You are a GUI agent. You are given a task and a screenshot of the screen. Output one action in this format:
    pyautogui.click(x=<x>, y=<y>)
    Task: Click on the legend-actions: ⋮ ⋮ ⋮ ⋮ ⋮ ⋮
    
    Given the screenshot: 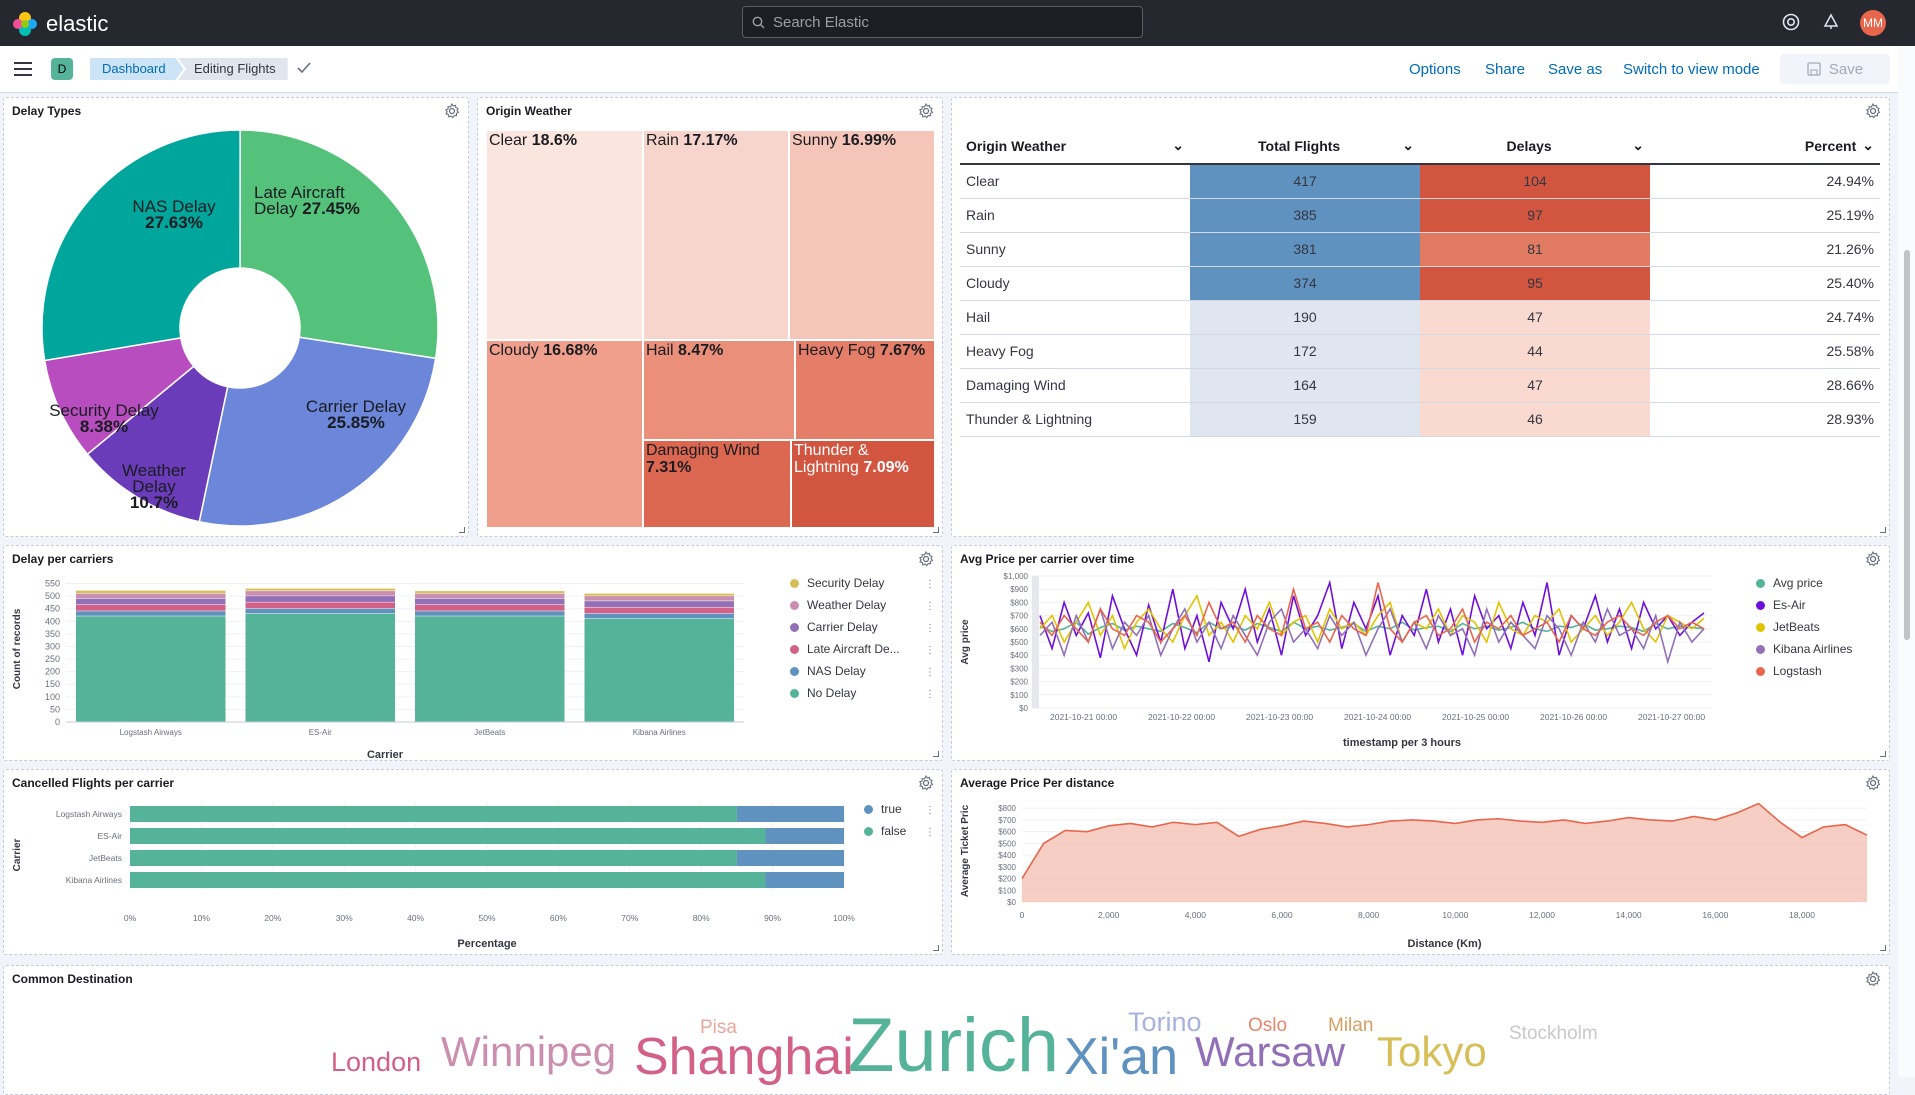 What is the action you would take?
    pyautogui.click(x=930, y=640)
    